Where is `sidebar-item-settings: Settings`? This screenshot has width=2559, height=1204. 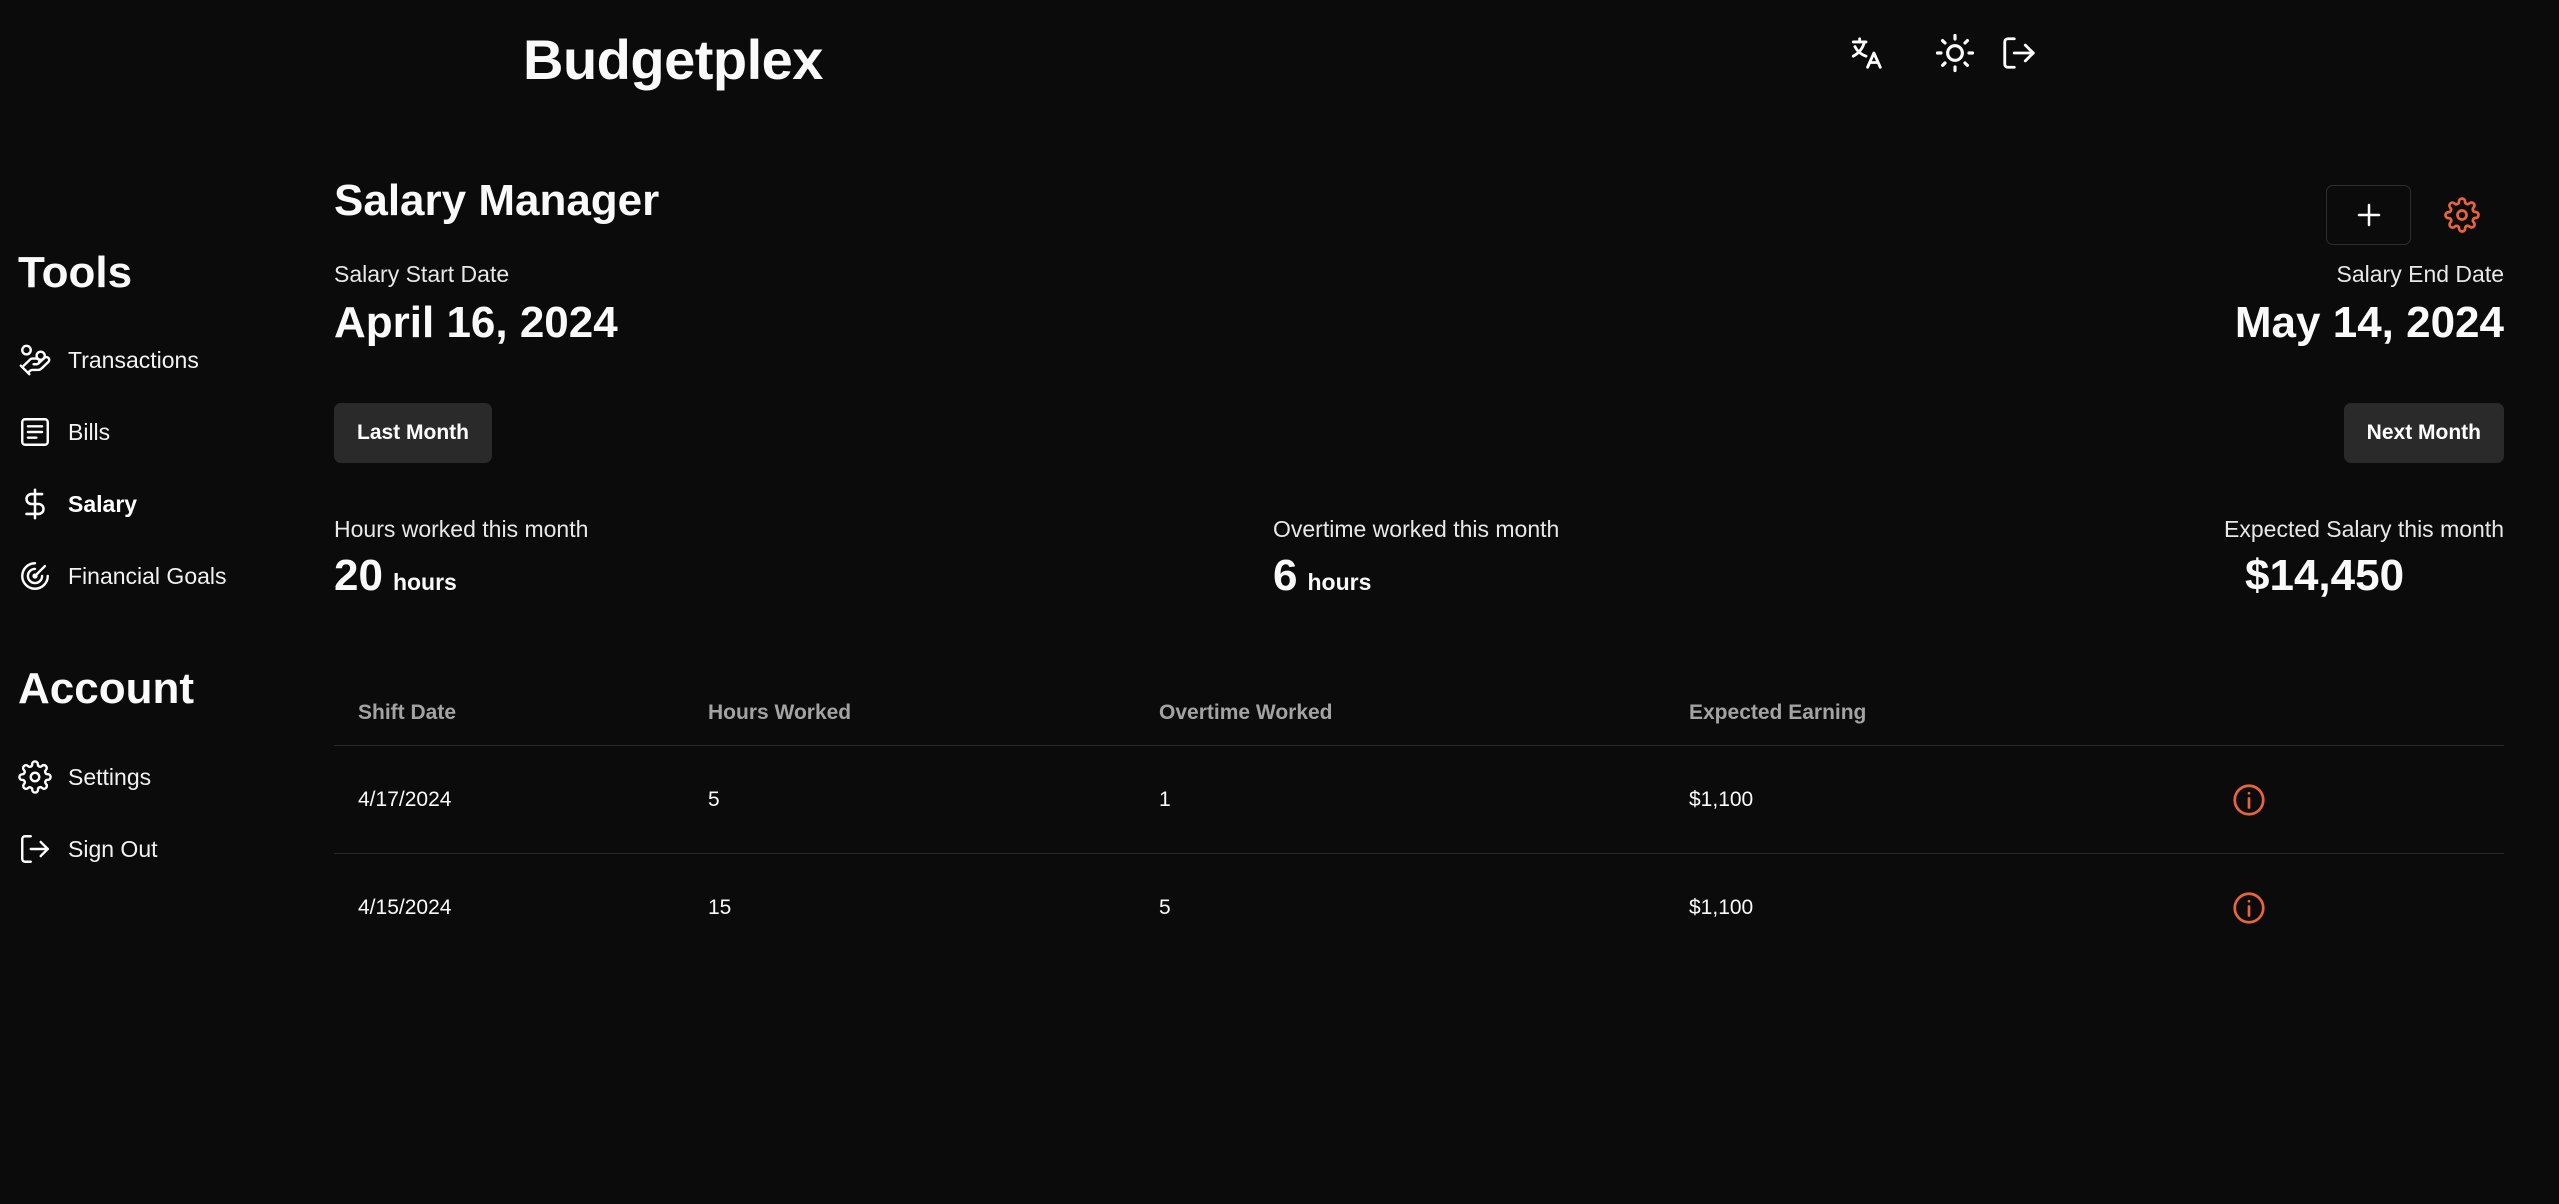 sidebar-item-settings: Settings is located at coordinates (84, 777).